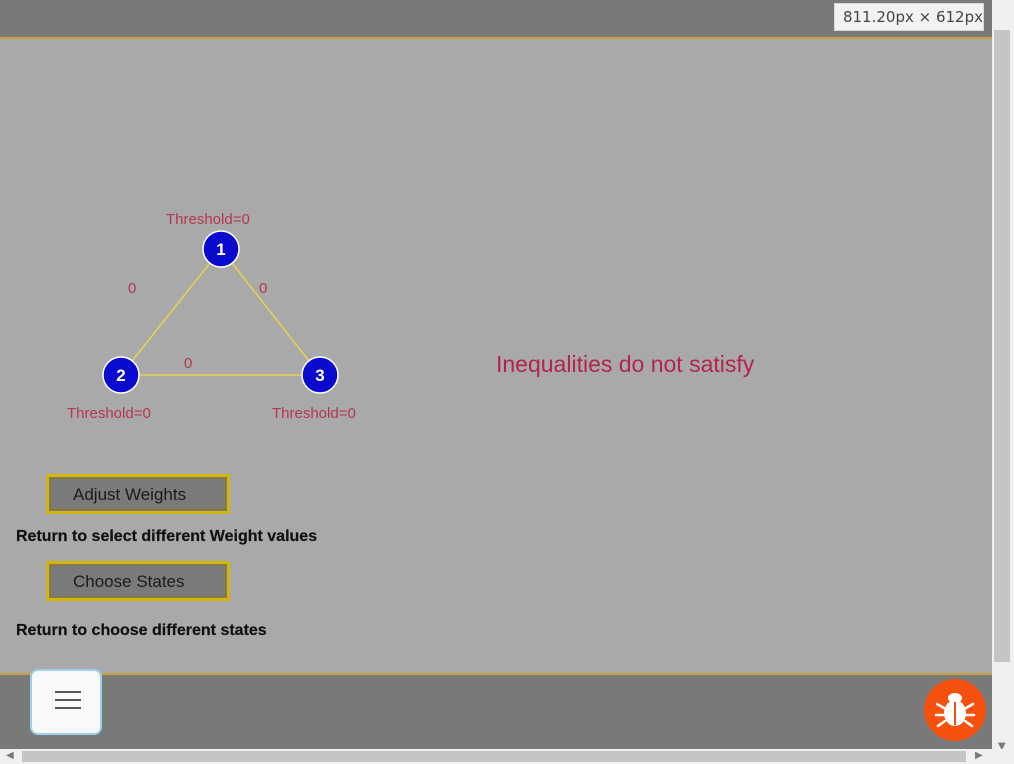  I want to click on horizontal-scrollbar-thumb, so click(494, 756).